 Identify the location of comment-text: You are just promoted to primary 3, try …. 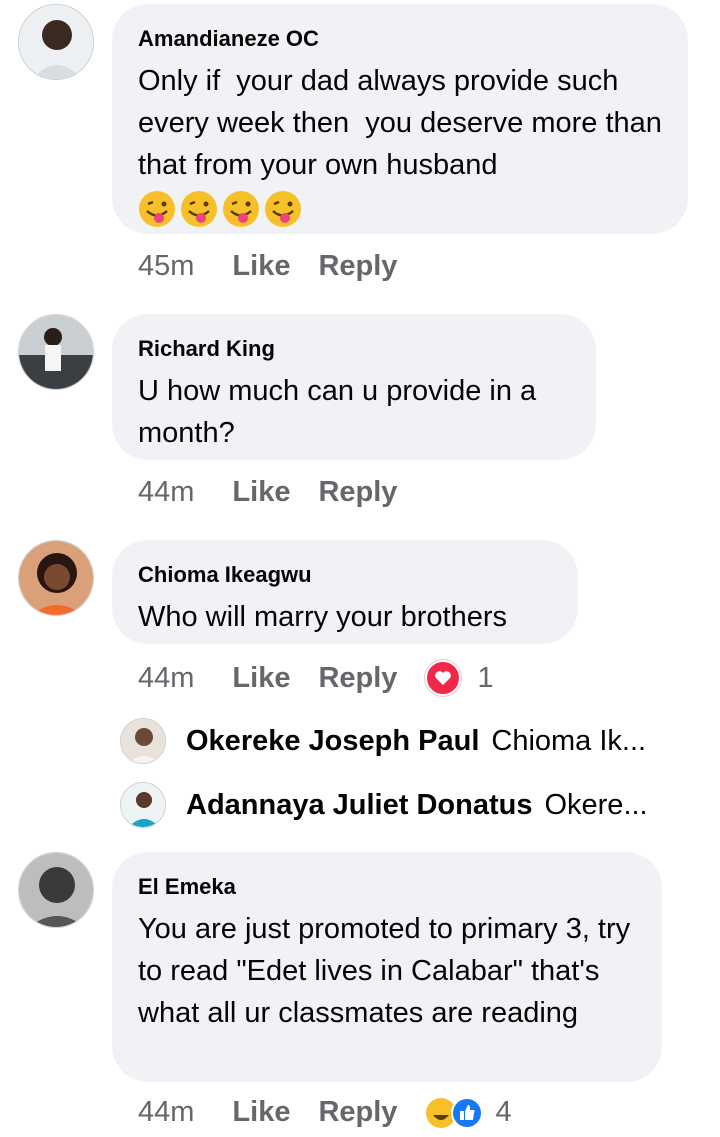
(388, 971).